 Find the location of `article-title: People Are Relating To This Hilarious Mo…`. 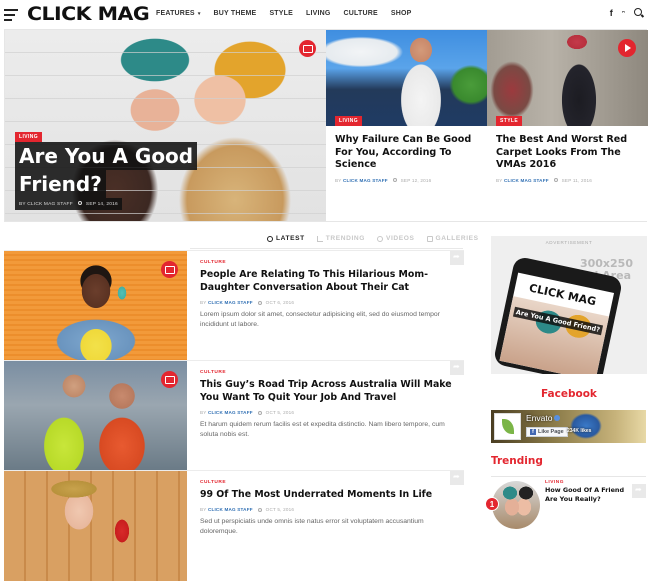

article-title: People Are Relating To This Hilarious Mo… is located at coordinates (327, 281).